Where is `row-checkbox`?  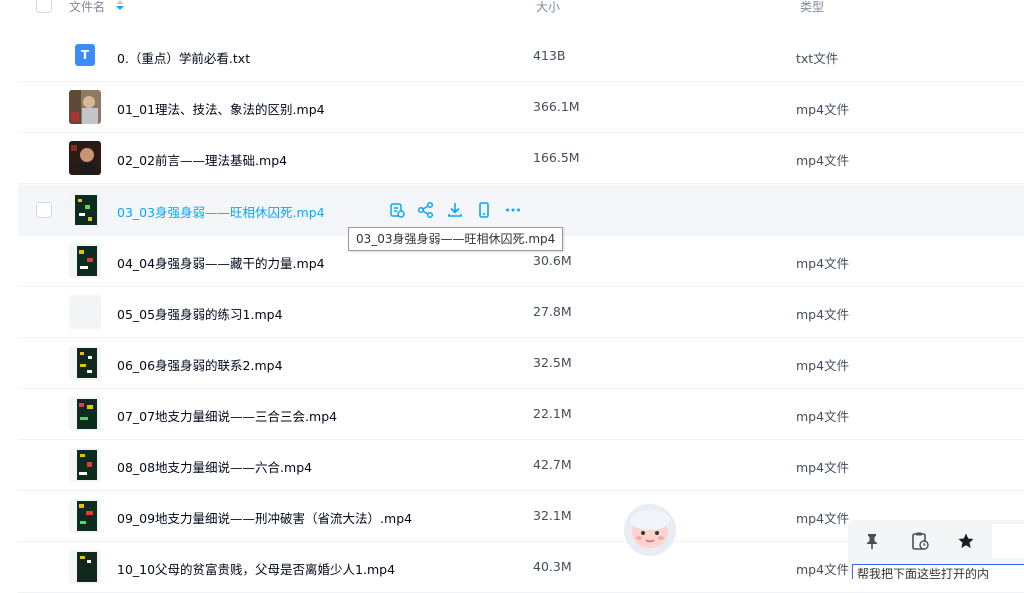 row-checkbox is located at coordinates (44, 210).